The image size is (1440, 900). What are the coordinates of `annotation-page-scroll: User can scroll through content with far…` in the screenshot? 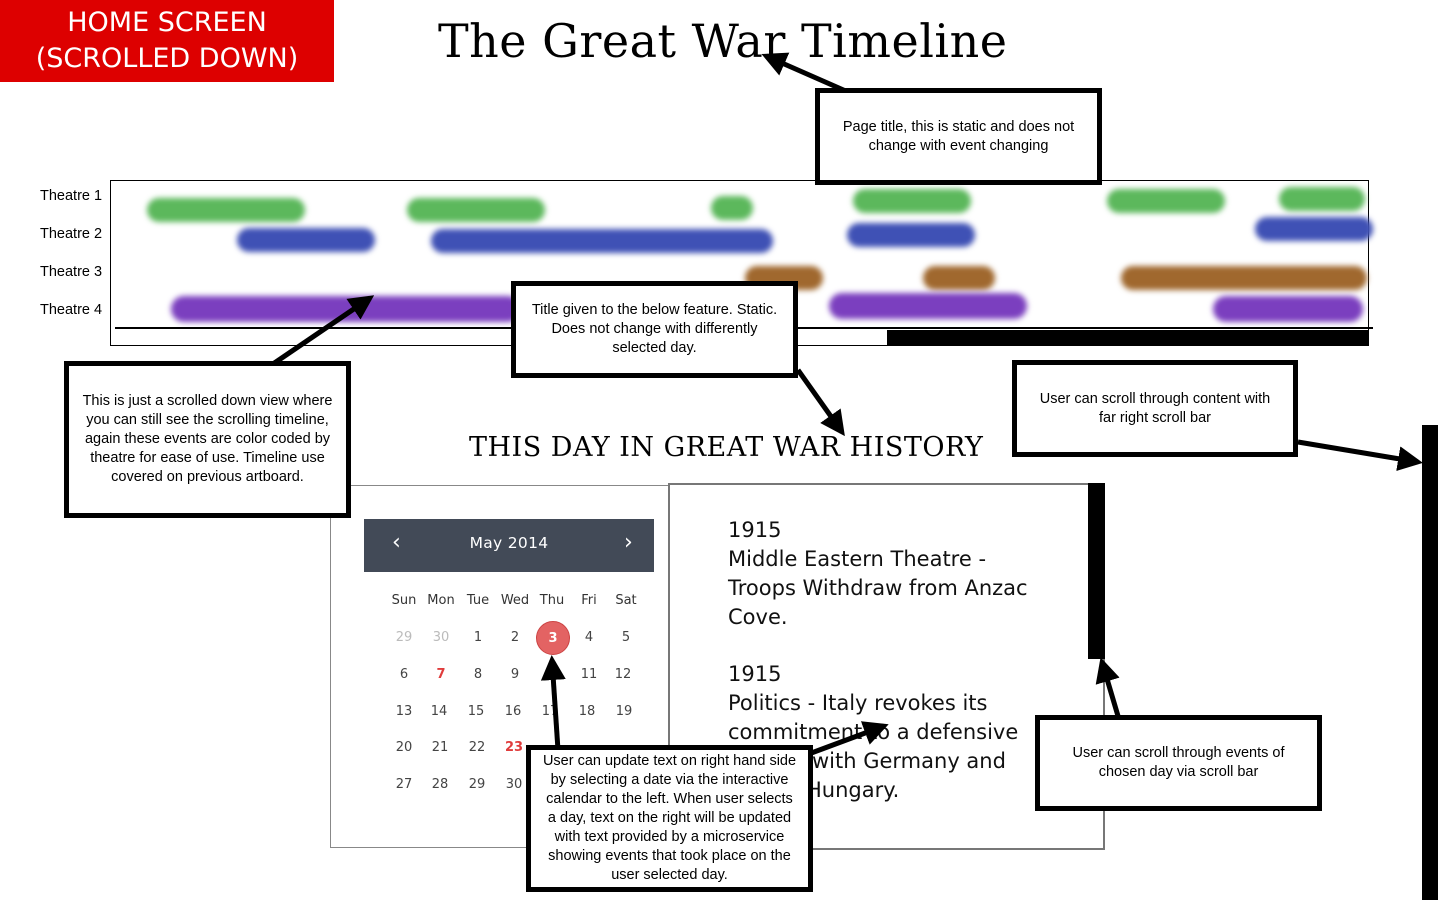 It's located at (1155, 408).